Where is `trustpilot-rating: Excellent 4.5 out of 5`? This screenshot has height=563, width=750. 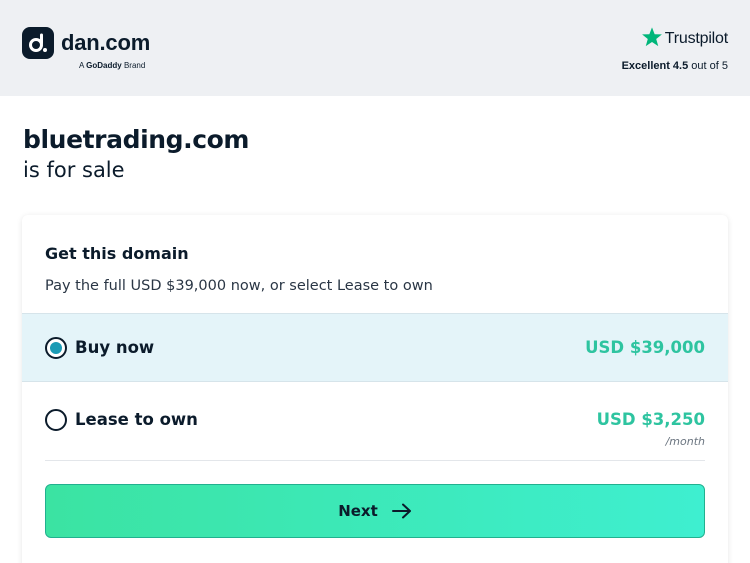 trustpilot-rating: Excellent 4.5 out of 5 is located at coordinates (675, 66).